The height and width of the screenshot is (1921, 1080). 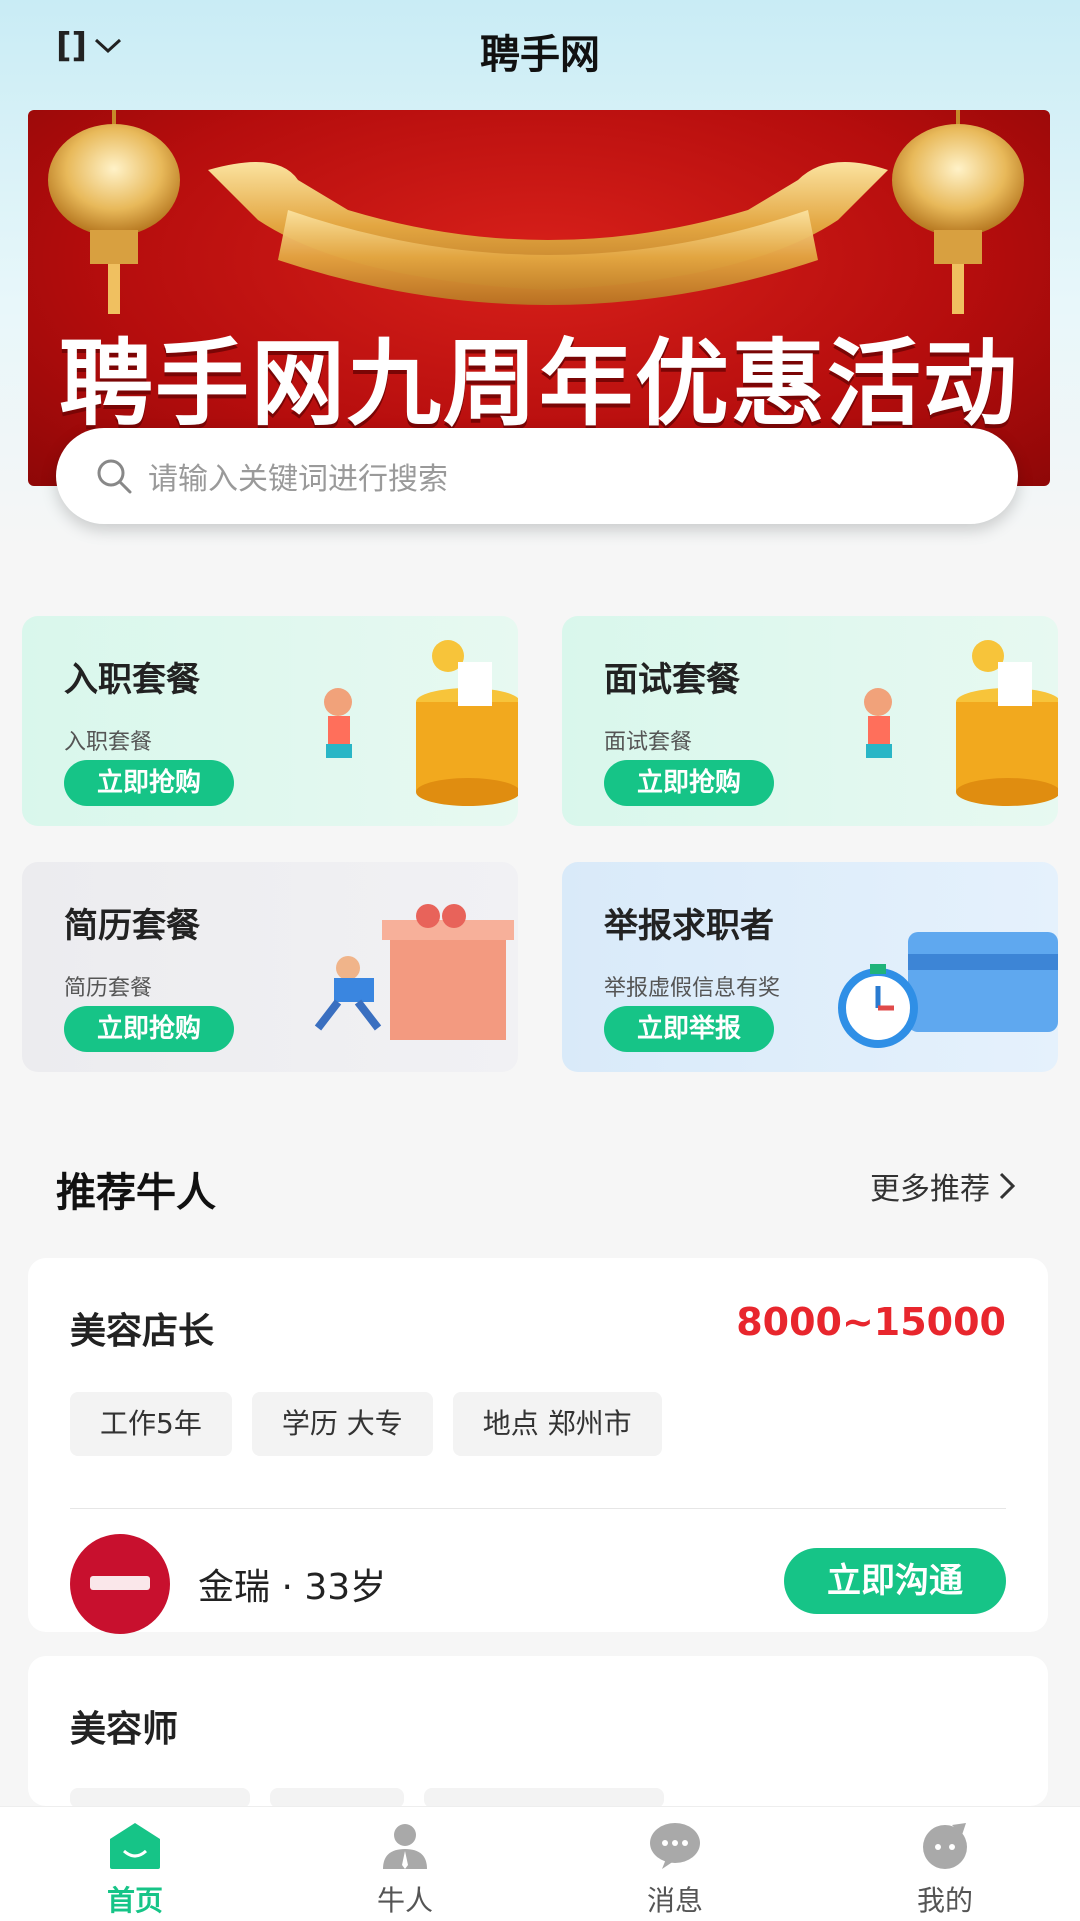 I want to click on tag-experience: 工作5年, so click(x=151, y=1424).